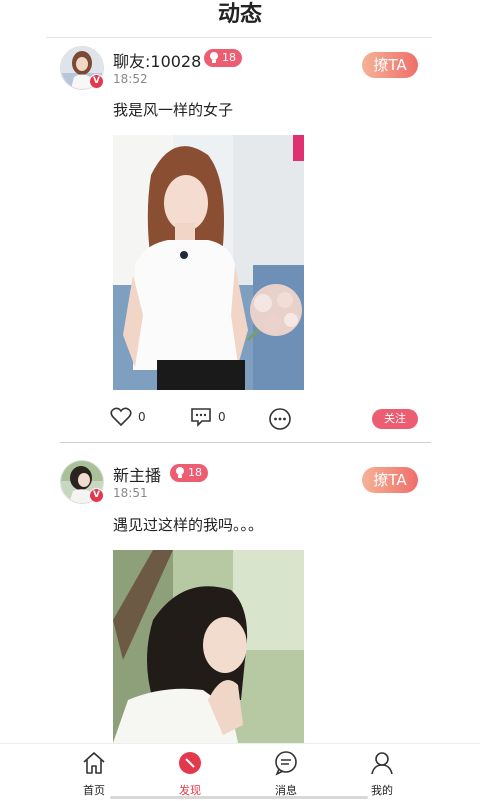 Image resolution: width=480 pixels, height=801 pixels. What do you see at coordinates (188, 525) in the screenshot?
I see `post-content: 遇见过这样的我吗。。。` at bounding box center [188, 525].